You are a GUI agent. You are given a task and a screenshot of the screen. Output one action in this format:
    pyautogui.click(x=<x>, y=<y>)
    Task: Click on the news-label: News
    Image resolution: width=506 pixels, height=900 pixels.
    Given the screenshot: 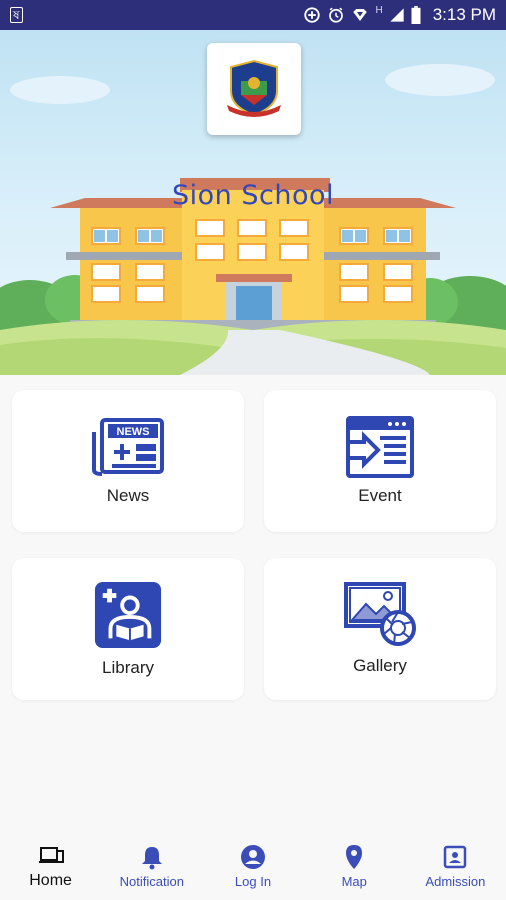 What is the action you would take?
    pyautogui.click(x=128, y=495)
    